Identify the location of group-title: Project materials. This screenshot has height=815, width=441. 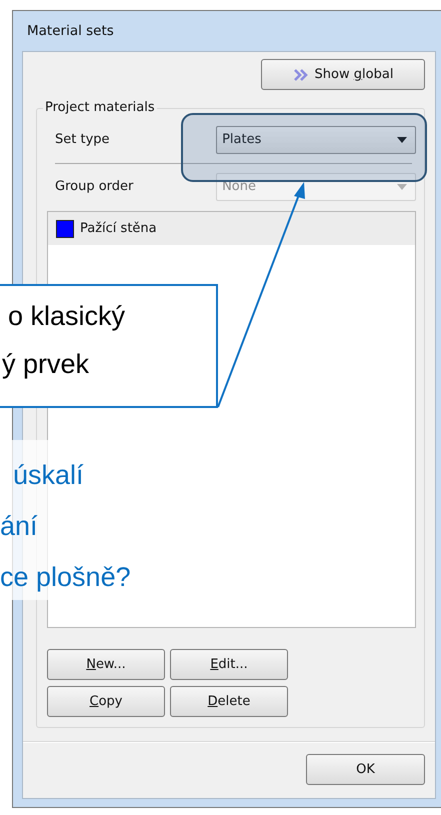
(100, 108).